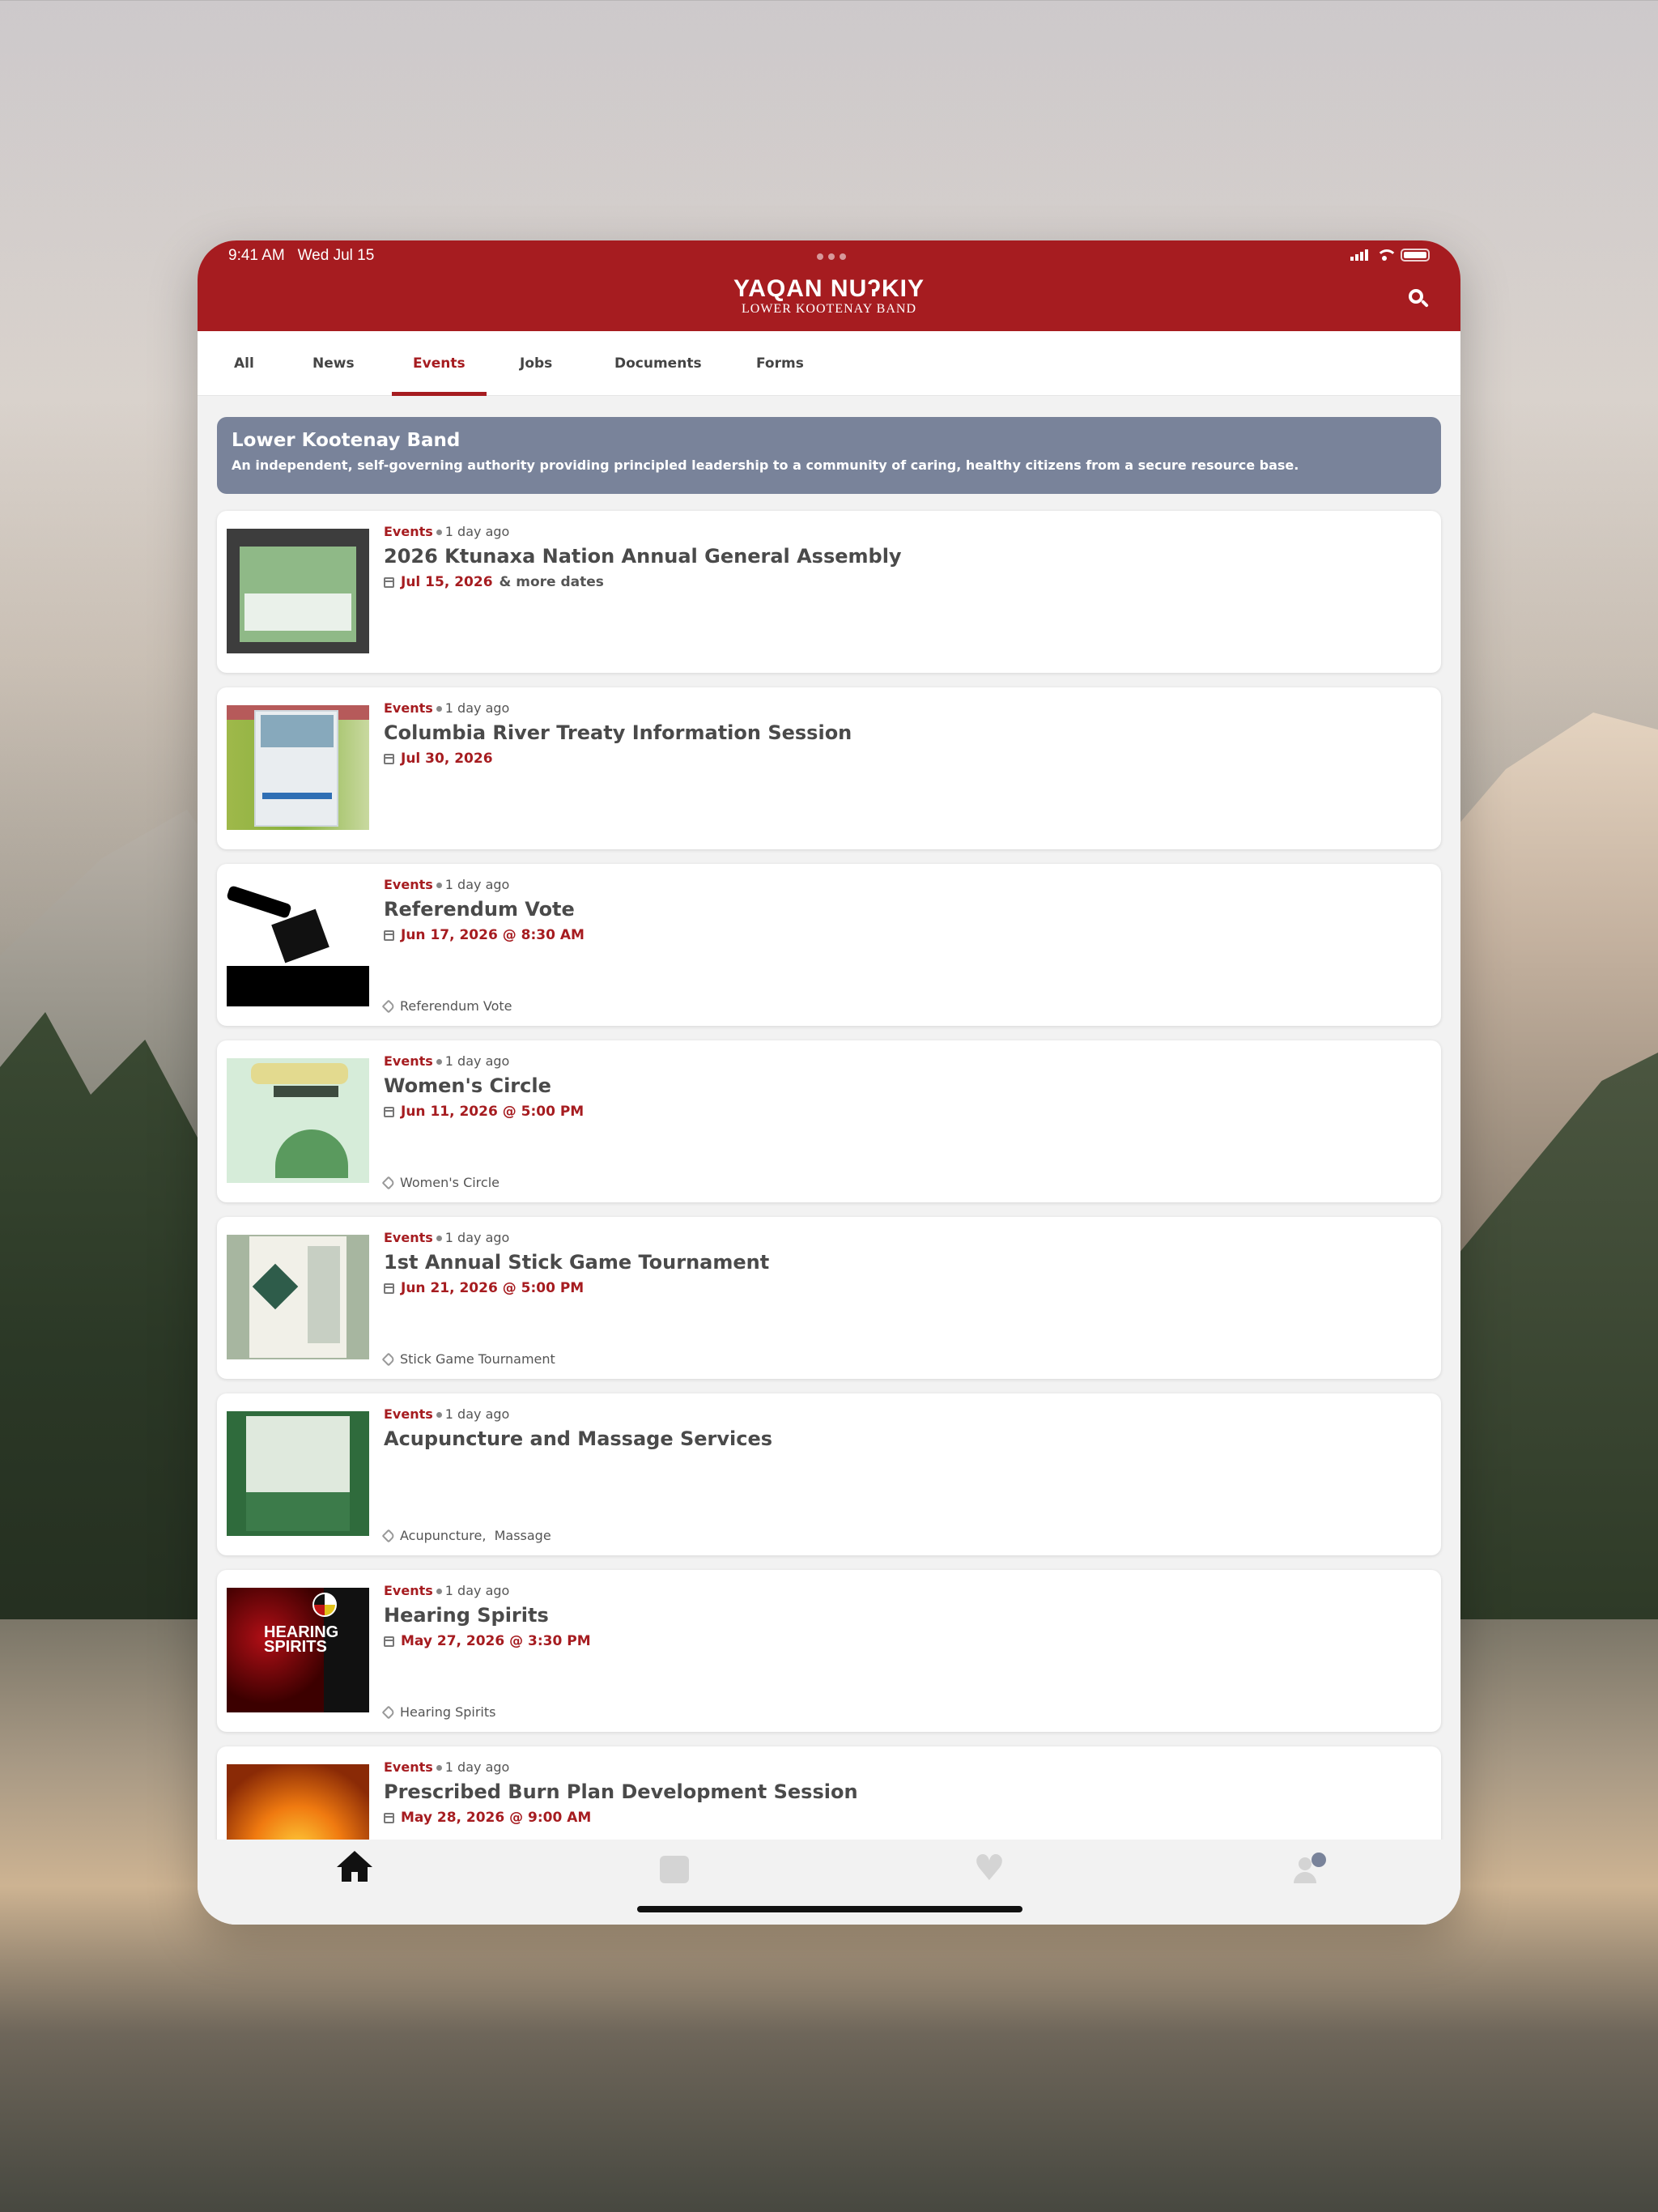  Describe the element at coordinates (484, 1112) in the screenshot. I see `event-date: Jun 11, 2026 @ 5:00 PM` at that location.